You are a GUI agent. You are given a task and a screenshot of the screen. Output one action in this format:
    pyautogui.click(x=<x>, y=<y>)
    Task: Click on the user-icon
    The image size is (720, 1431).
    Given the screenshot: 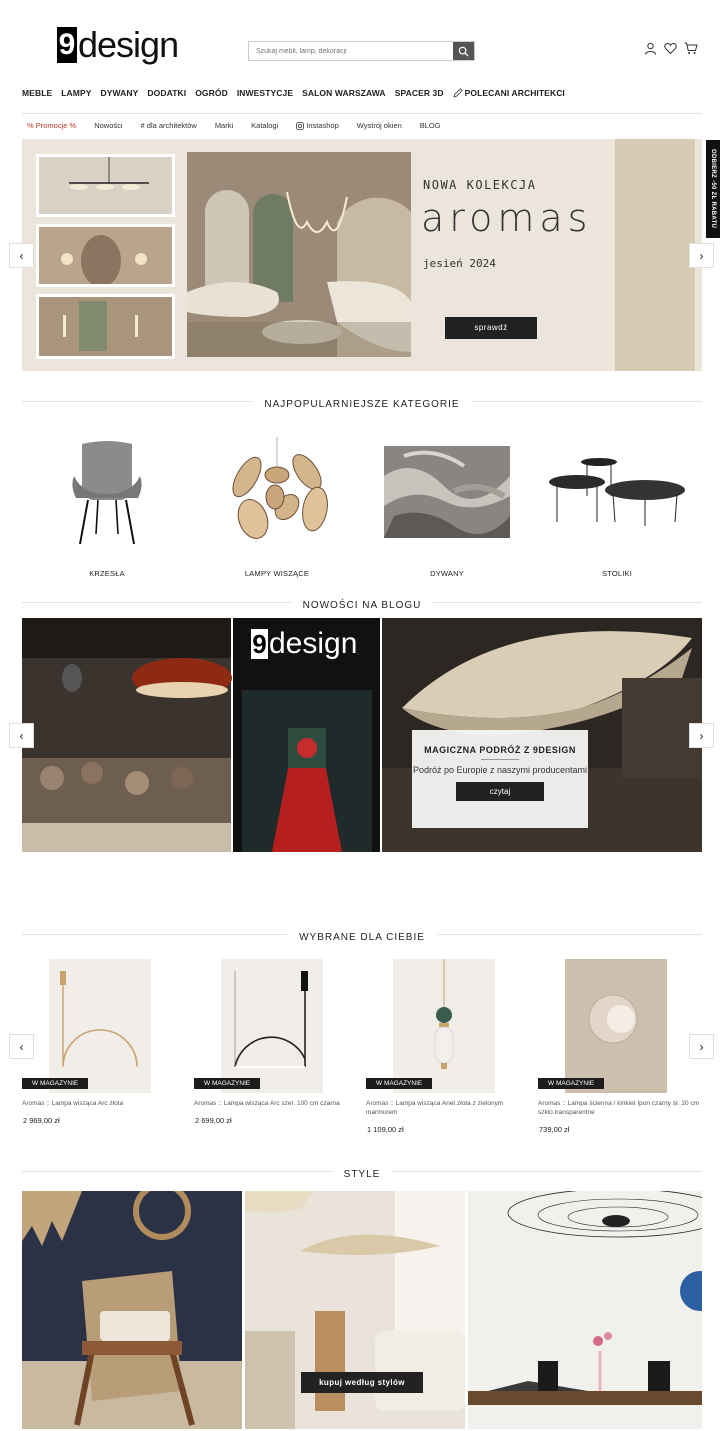 What is the action you would take?
    pyautogui.click(x=650, y=48)
    